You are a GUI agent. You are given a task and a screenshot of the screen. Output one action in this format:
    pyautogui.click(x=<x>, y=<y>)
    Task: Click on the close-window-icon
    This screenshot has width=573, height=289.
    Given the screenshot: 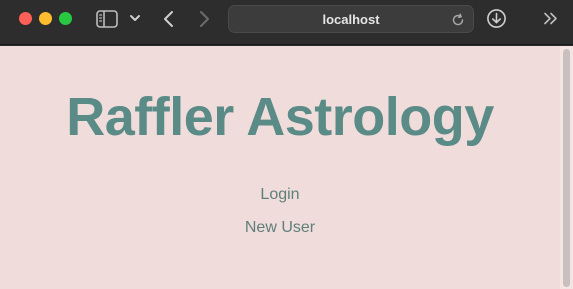 What is the action you would take?
    pyautogui.click(x=25, y=18)
    